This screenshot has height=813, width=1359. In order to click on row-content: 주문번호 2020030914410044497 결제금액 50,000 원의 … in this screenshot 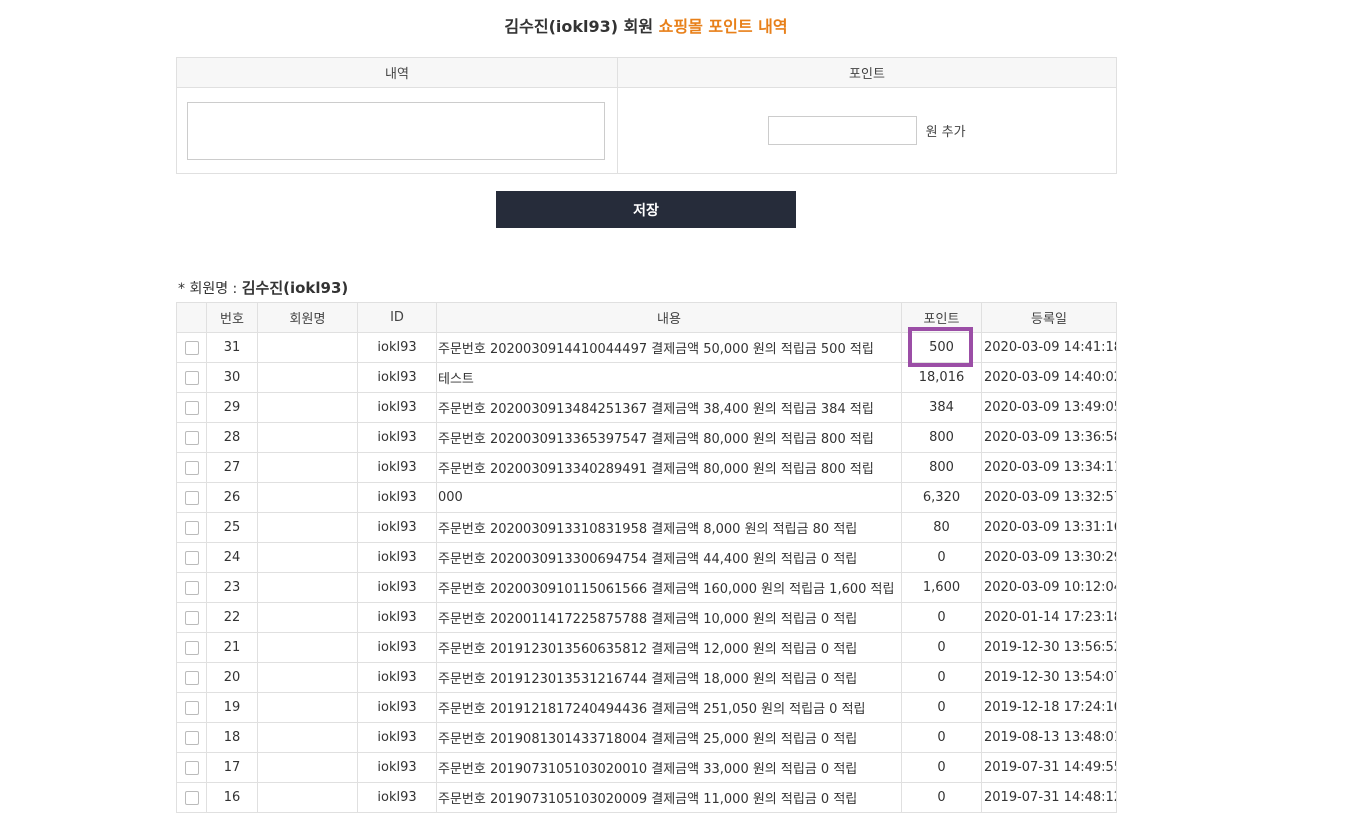, I will do `click(669, 347)`.